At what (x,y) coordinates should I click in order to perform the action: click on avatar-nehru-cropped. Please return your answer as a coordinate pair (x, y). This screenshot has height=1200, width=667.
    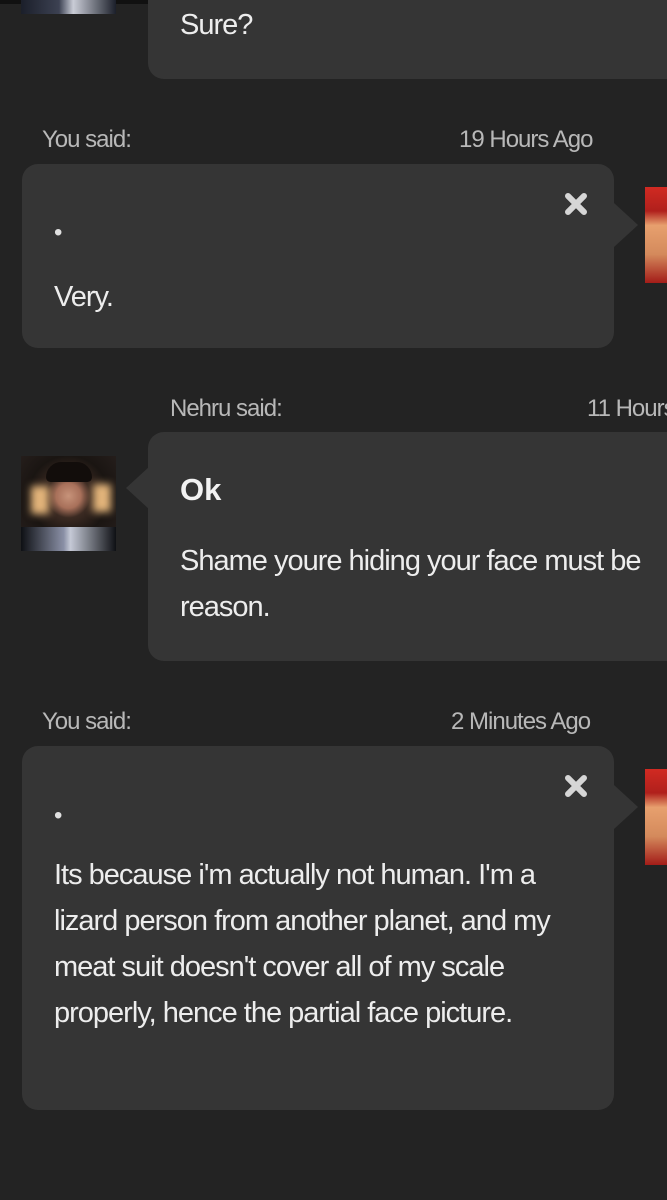
    Looking at the image, I should click on (68, 7).